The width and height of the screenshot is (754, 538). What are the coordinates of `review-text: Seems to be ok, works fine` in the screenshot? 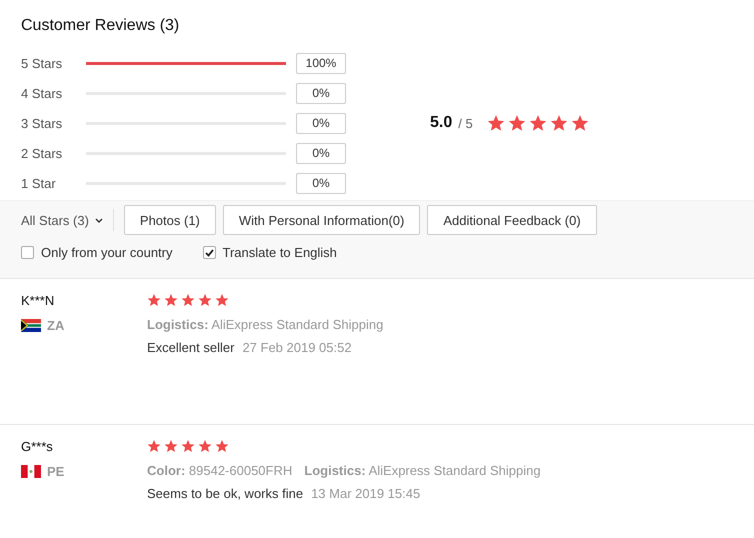 It's located at (225, 493).